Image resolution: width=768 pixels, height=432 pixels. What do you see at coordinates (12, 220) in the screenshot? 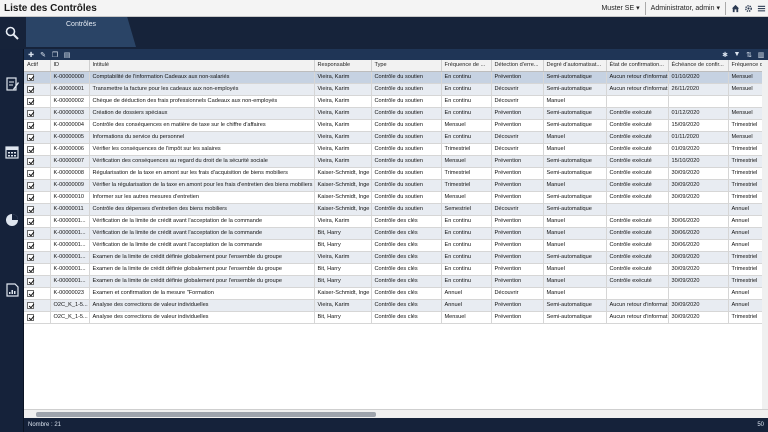
I see `sidebar-item-reports` at bounding box center [12, 220].